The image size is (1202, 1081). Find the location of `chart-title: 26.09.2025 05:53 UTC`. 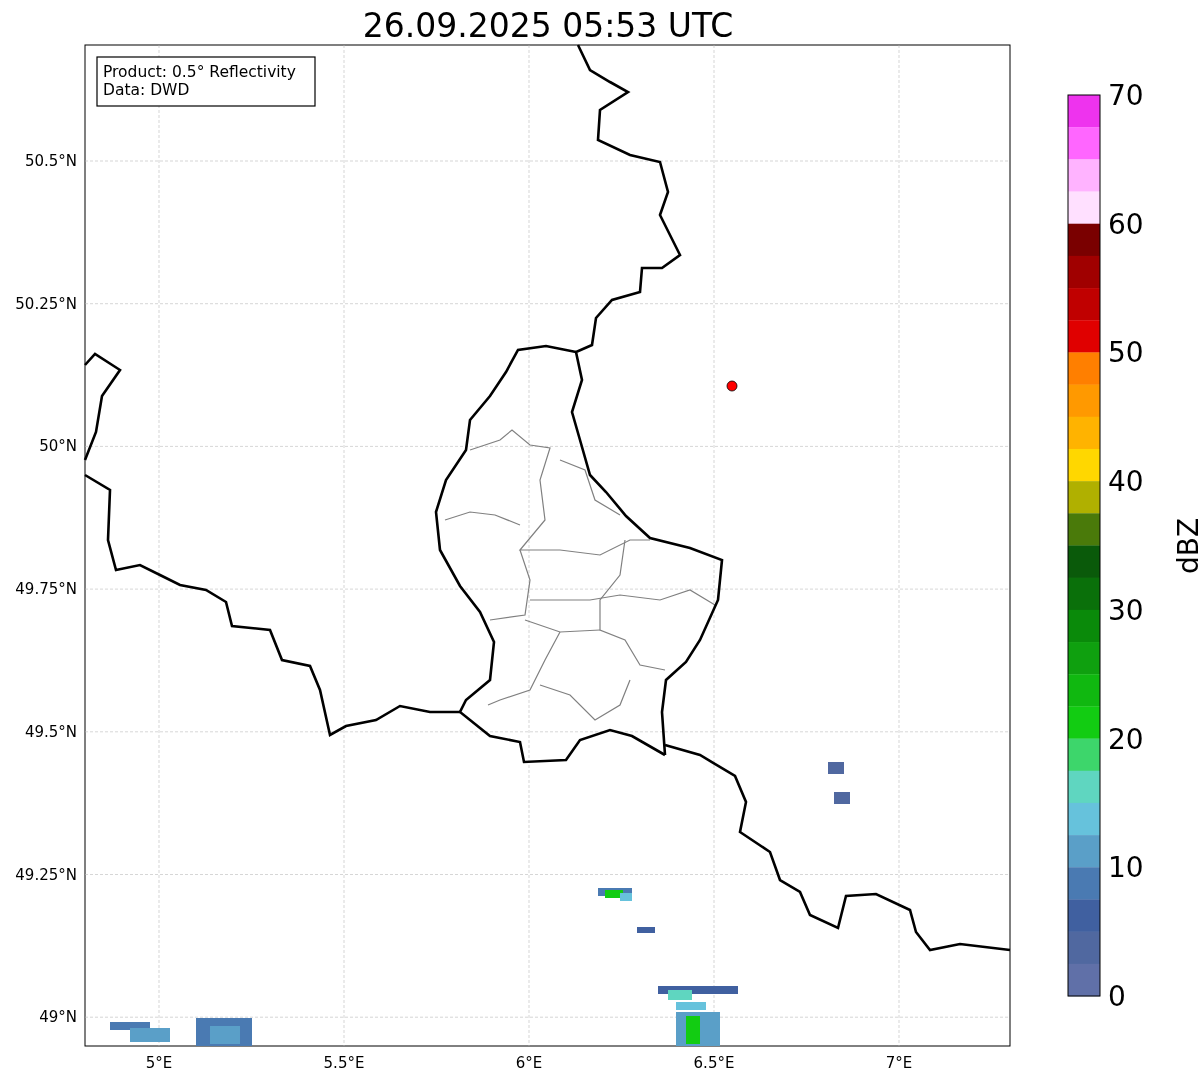

chart-title: 26.09.2025 05:53 UTC is located at coordinates (548, 25).